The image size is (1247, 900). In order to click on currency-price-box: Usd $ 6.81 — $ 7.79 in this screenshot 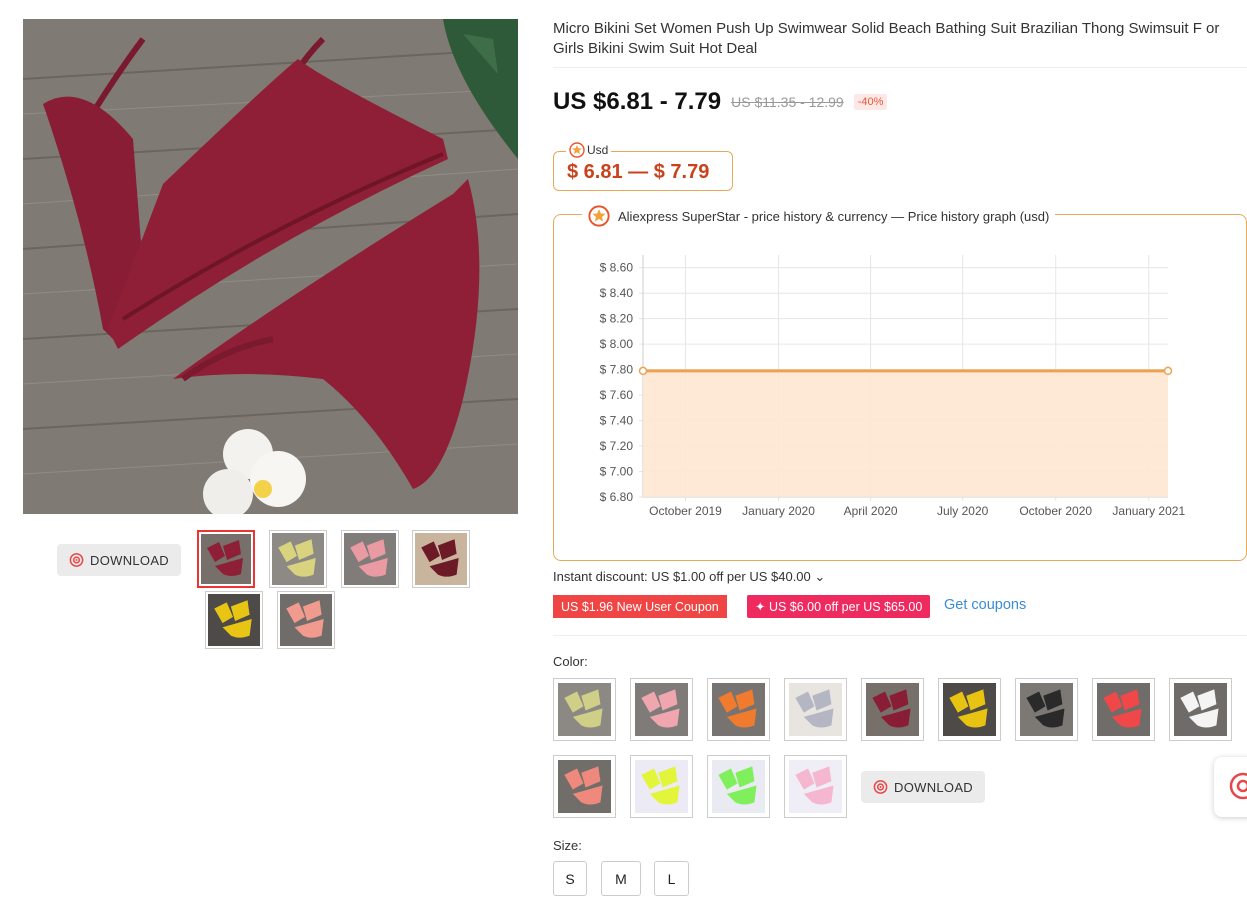, I will do `click(643, 166)`.